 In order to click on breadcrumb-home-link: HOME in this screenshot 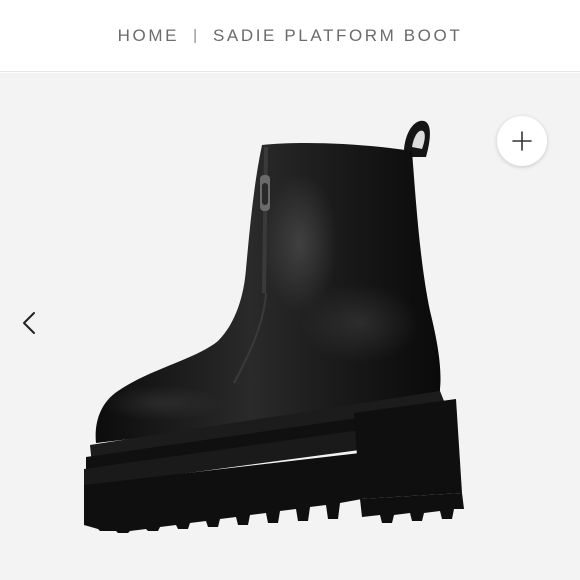, I will do `click(148, 36)`.